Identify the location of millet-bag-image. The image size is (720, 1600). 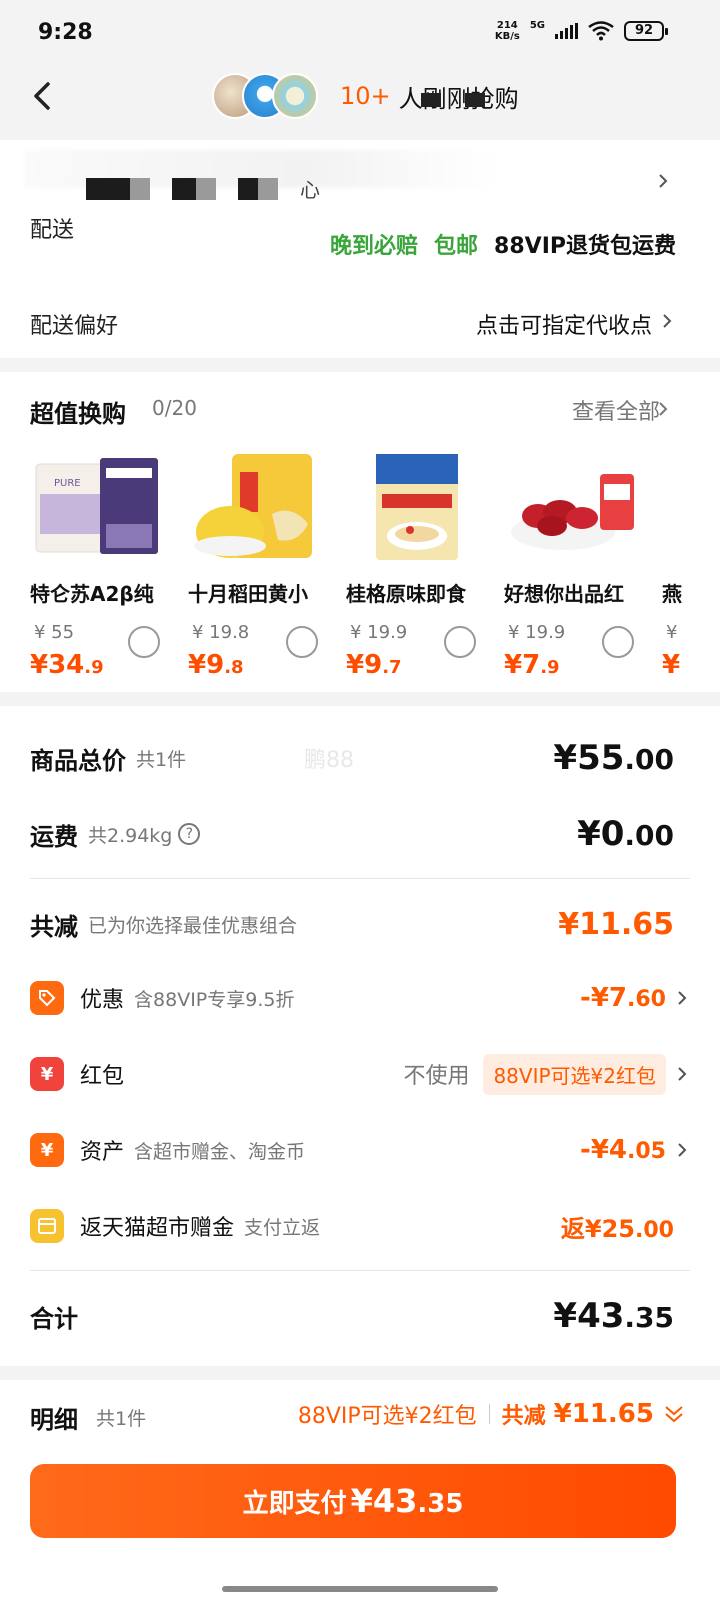
(253, 506).